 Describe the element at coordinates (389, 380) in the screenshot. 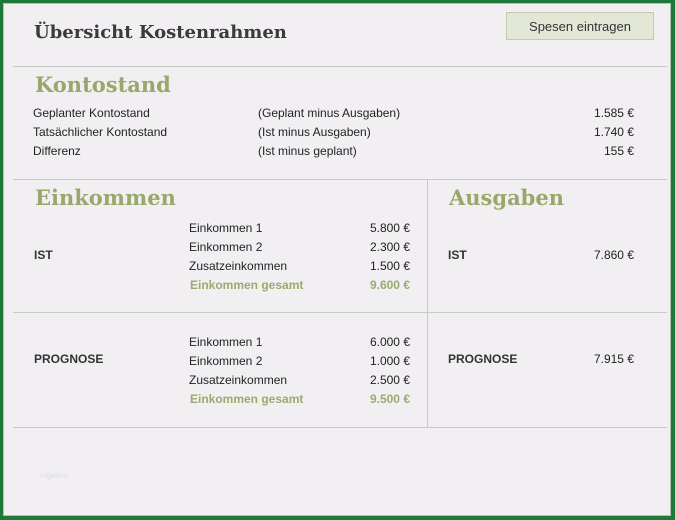

I see `income-item-value: 2.500 €` at that location.